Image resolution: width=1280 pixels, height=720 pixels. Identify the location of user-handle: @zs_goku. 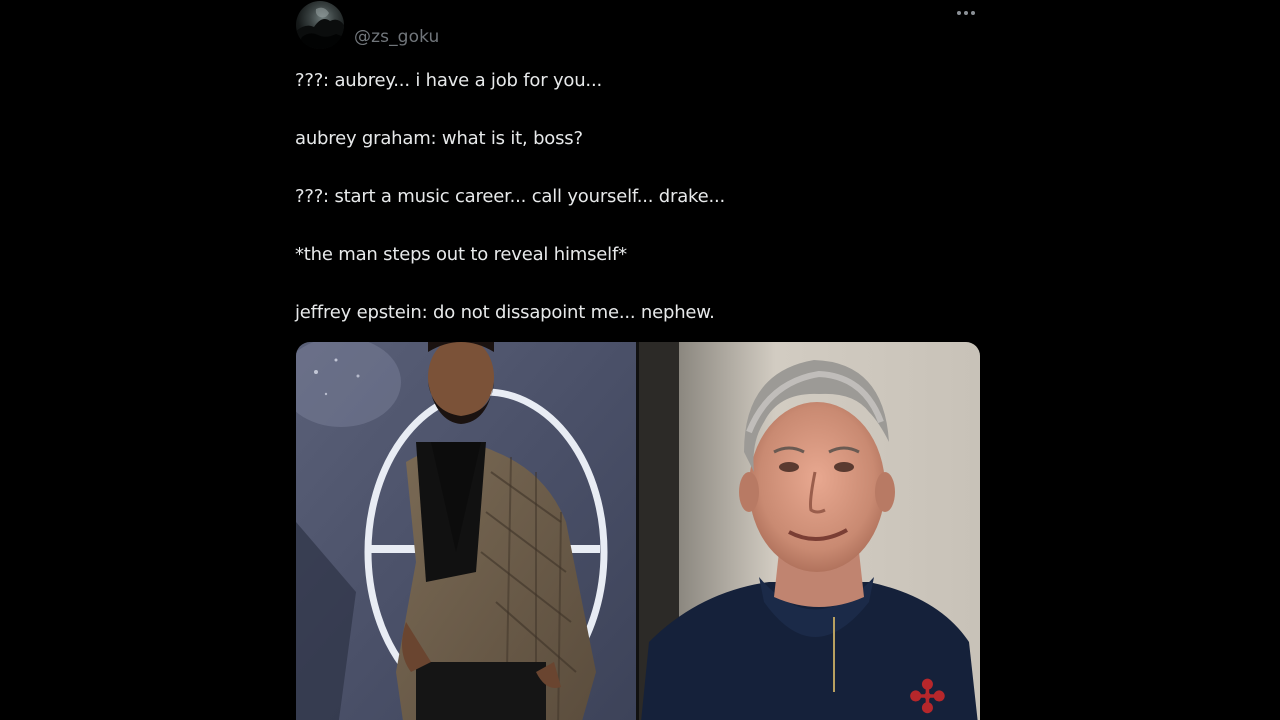
(396, 37).